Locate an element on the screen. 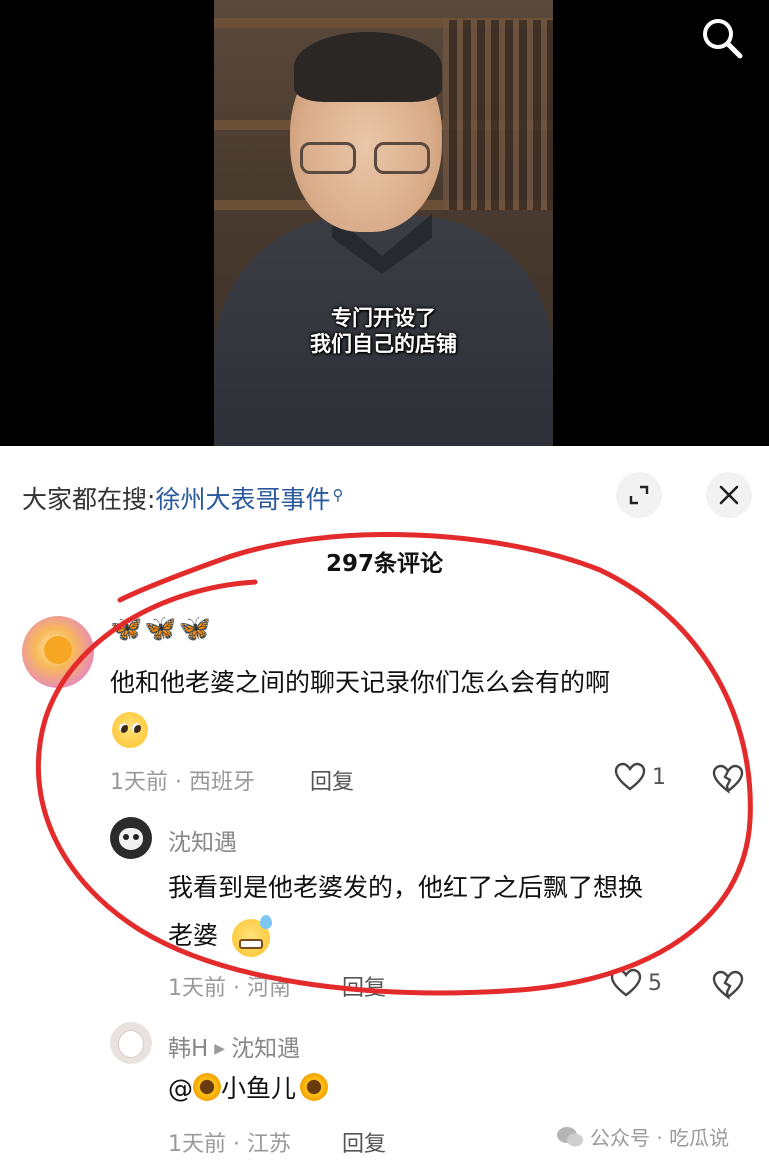 The width and height of the screenshot is (769, 1170). comment-time-location: 1天前 · 江苏 is located at coordinates (229, 1144).